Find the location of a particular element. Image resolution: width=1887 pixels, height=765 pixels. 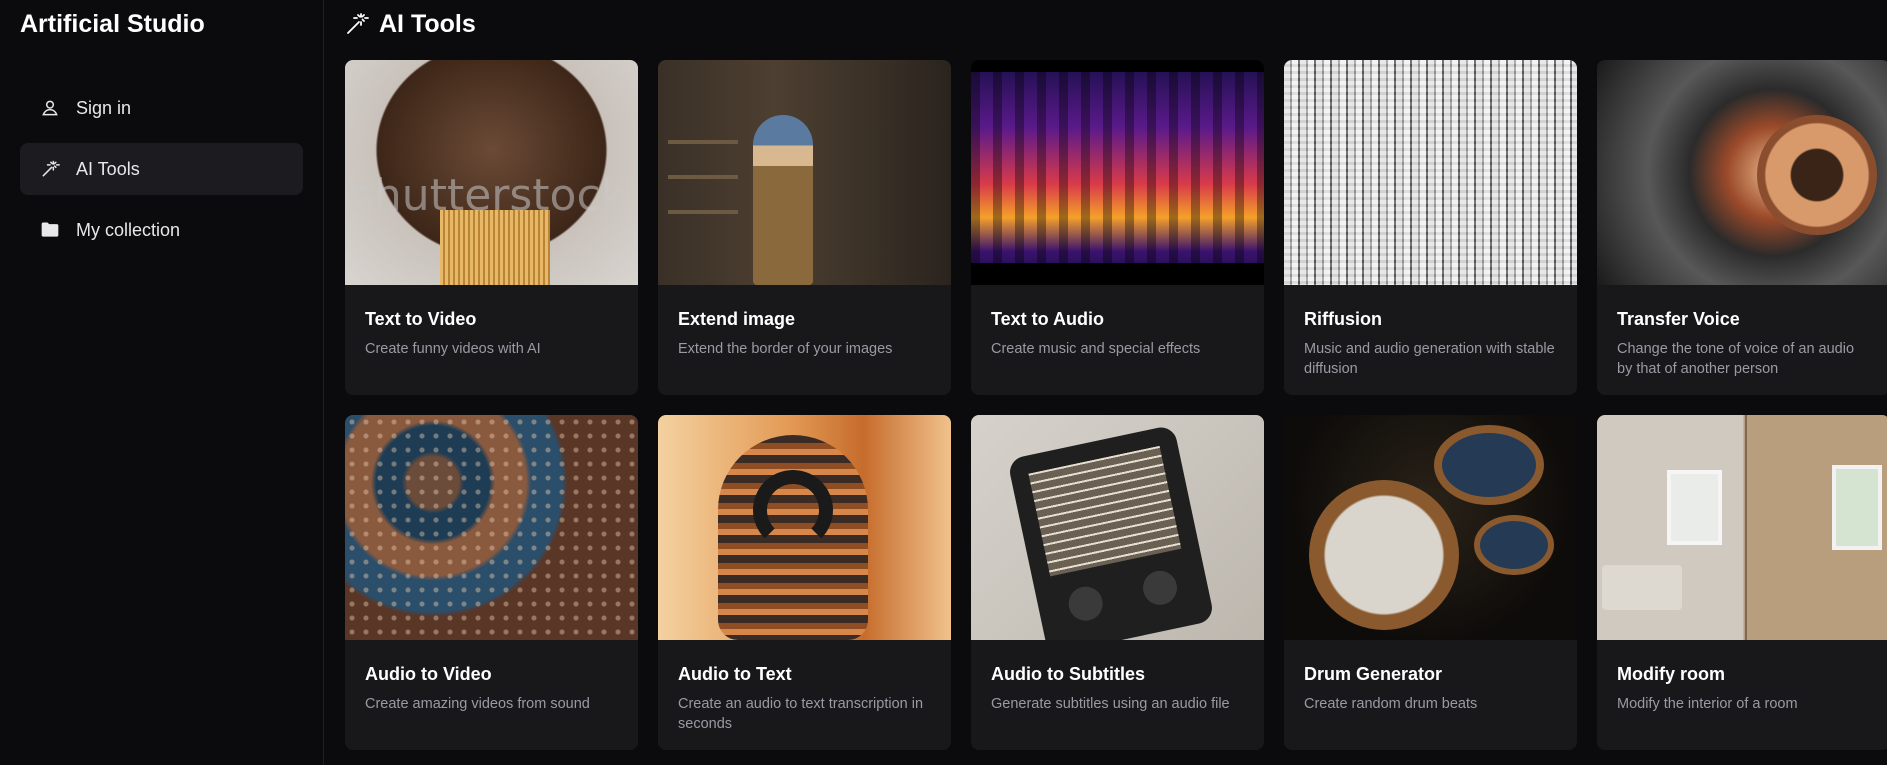

tool-thumbnail: shutterstock is located at coordinates (491, 172).